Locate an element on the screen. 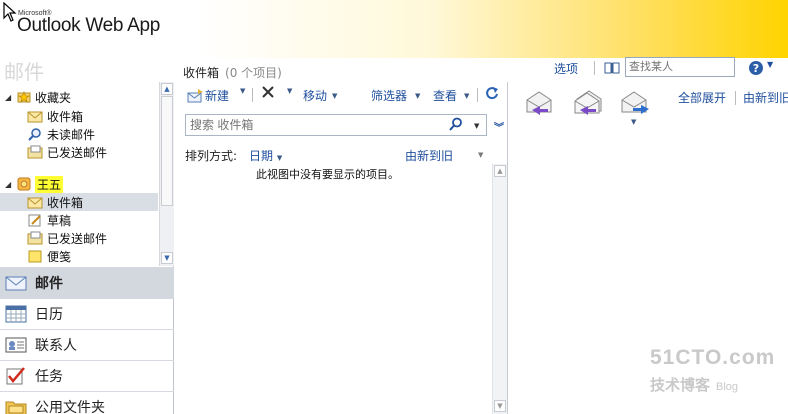  section-title: 邮件 is located at coordinates (24, 72).